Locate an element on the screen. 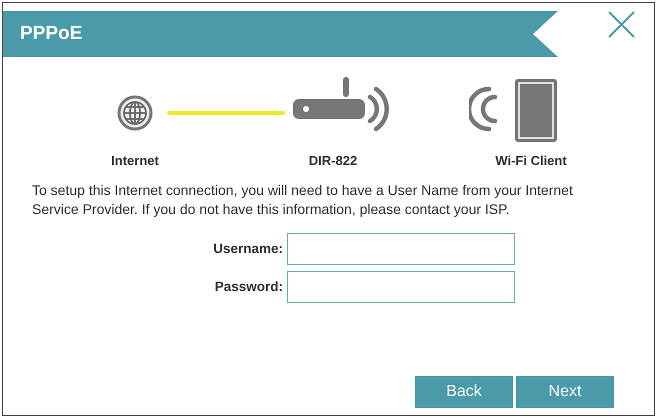 This screenshot has width=657, height=418. close-button is located at coordinates (621, 24).